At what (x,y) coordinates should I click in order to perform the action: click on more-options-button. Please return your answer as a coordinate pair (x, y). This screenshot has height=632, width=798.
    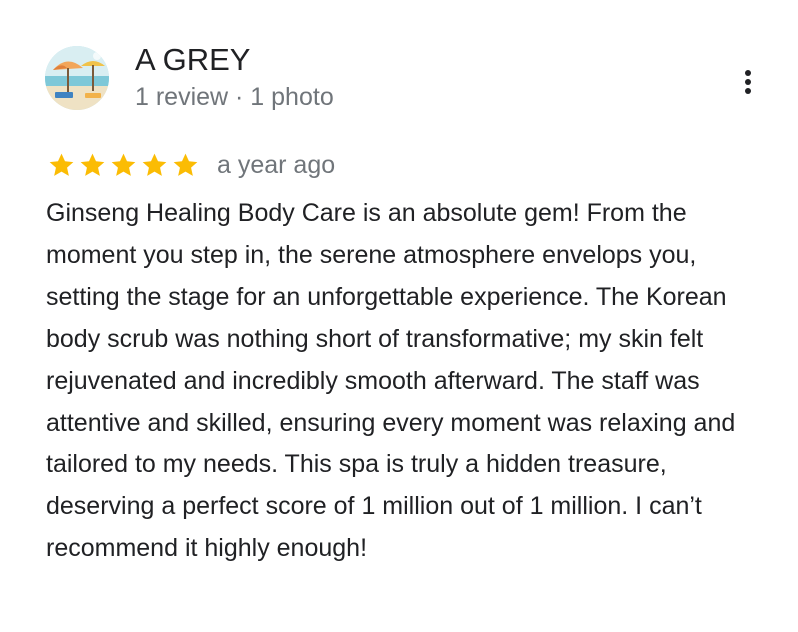
    Looking at the image, I should click on (748, 82).